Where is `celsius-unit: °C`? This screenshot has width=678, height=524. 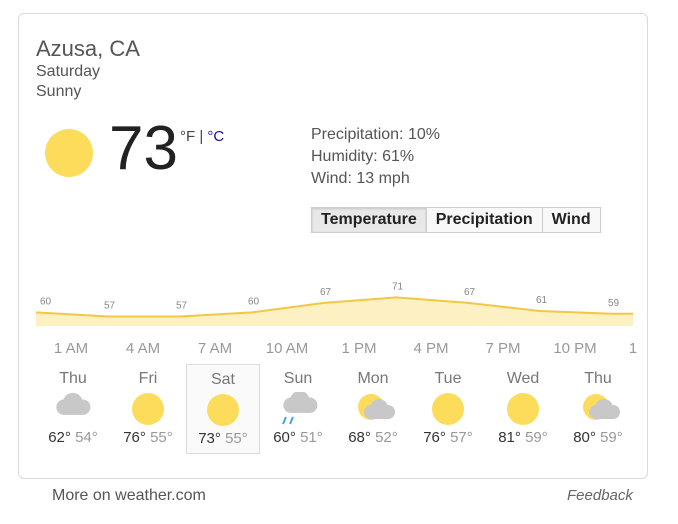
celsius-unit: °C is located at coordinates (215, 136).